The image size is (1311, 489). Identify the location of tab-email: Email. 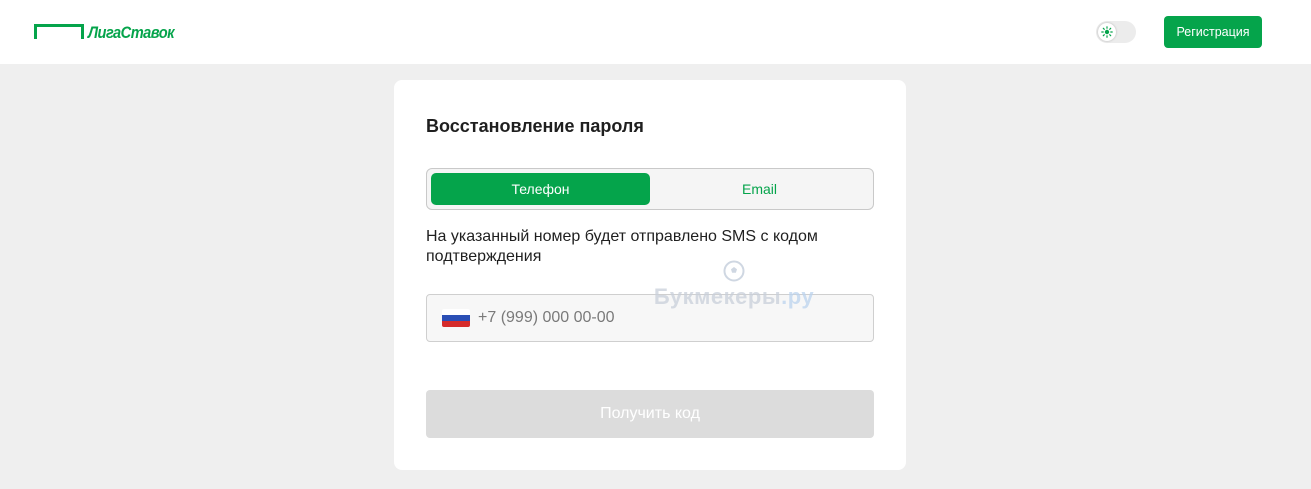
(759, 189).